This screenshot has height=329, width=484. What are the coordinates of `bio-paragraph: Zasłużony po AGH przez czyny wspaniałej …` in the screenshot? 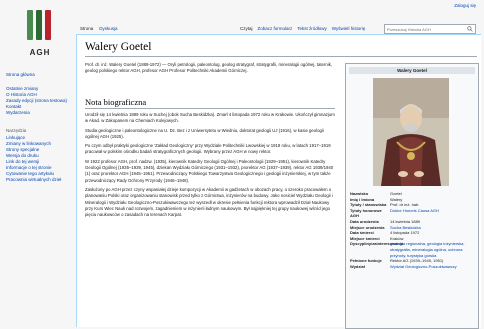 It's located at (209, 202).